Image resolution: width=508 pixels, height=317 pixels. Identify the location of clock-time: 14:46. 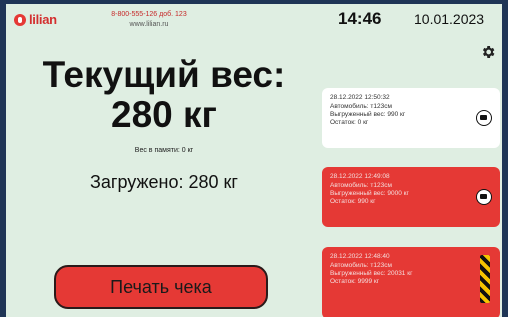
(360, 18).